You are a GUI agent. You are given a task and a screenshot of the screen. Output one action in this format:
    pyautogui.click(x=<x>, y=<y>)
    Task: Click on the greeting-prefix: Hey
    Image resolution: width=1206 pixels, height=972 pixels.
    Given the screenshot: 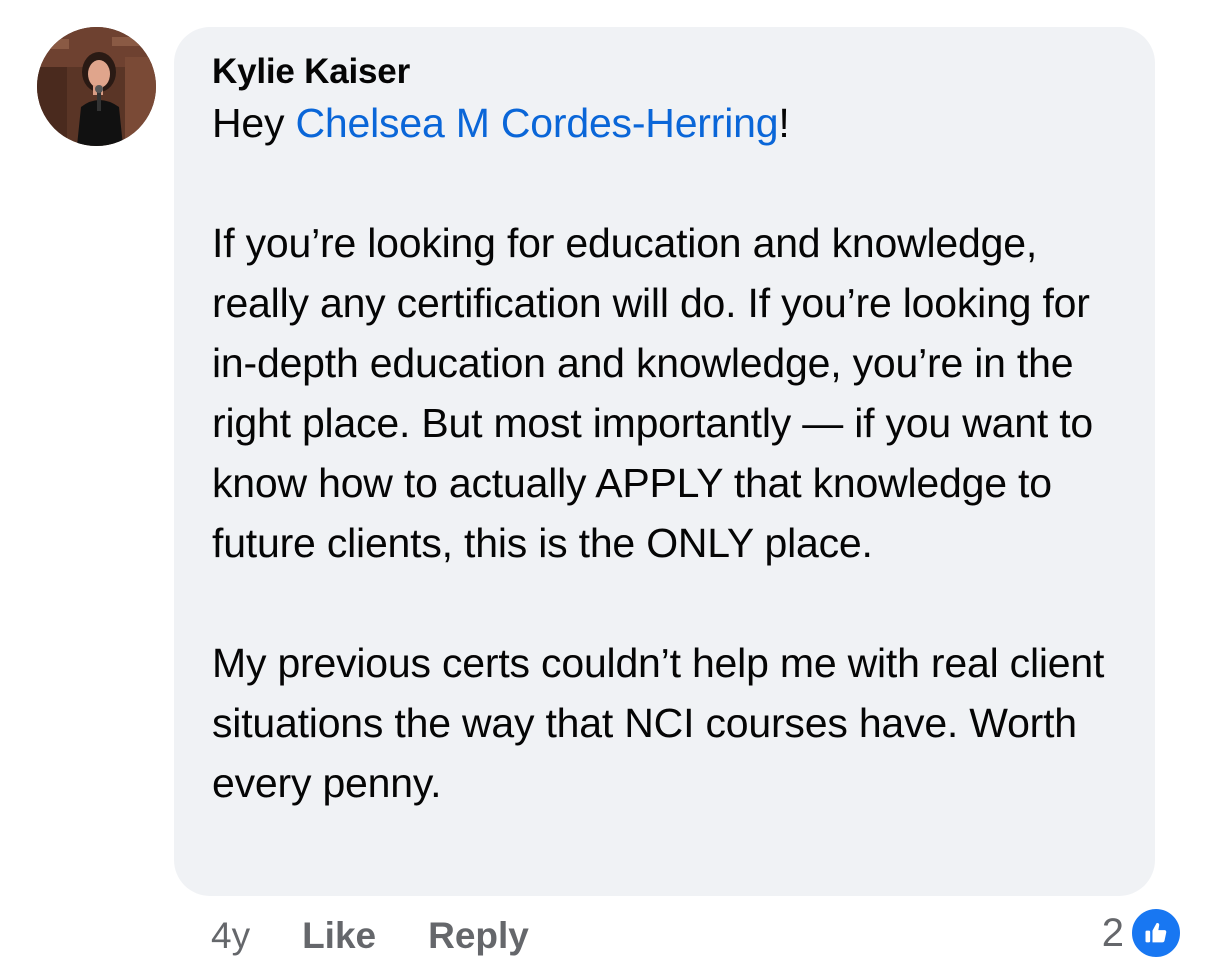 What is the action you would take?
    pyautogui.click(x=254, y=123)
    